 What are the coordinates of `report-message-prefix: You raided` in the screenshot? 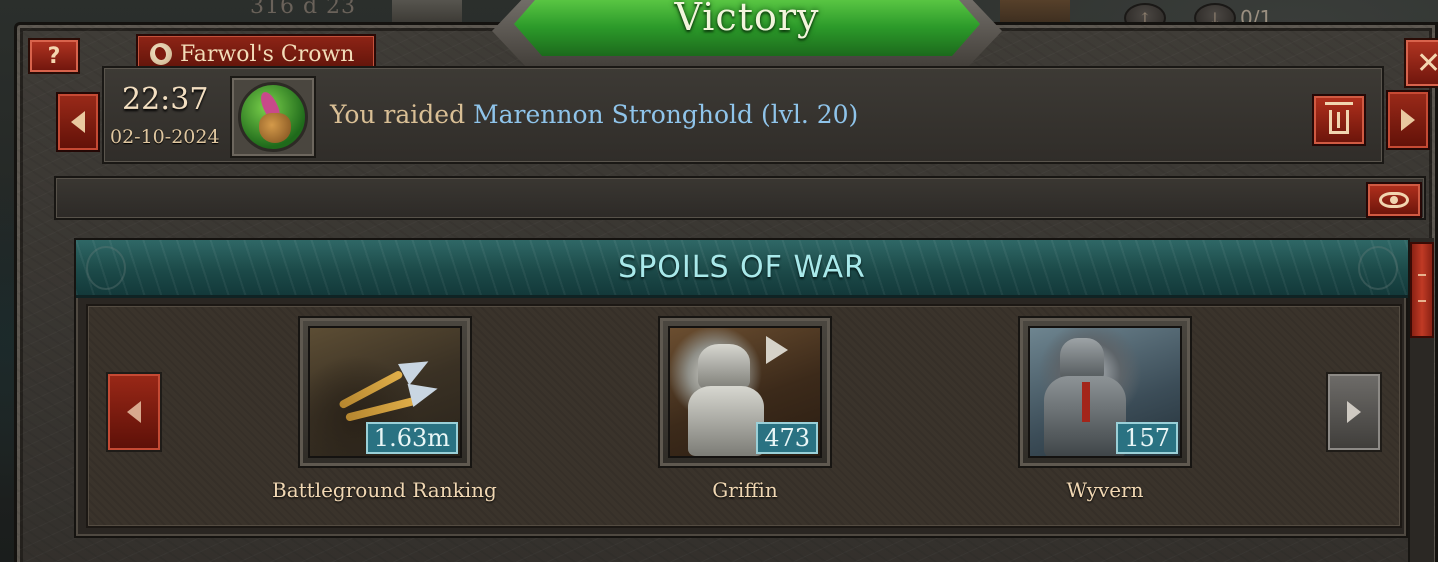 It's located at (398, 114).